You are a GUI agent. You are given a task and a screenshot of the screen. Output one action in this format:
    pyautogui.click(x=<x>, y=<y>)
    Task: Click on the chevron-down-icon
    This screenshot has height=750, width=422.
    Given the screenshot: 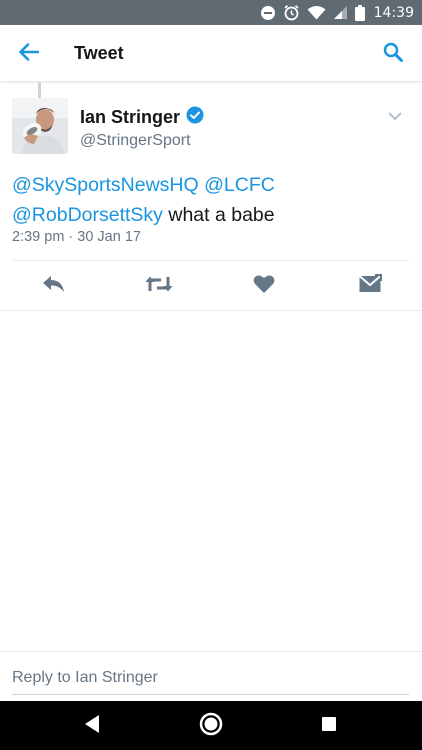 What is the action you would take?
    pyautogui.click(x=395, y=116)
    